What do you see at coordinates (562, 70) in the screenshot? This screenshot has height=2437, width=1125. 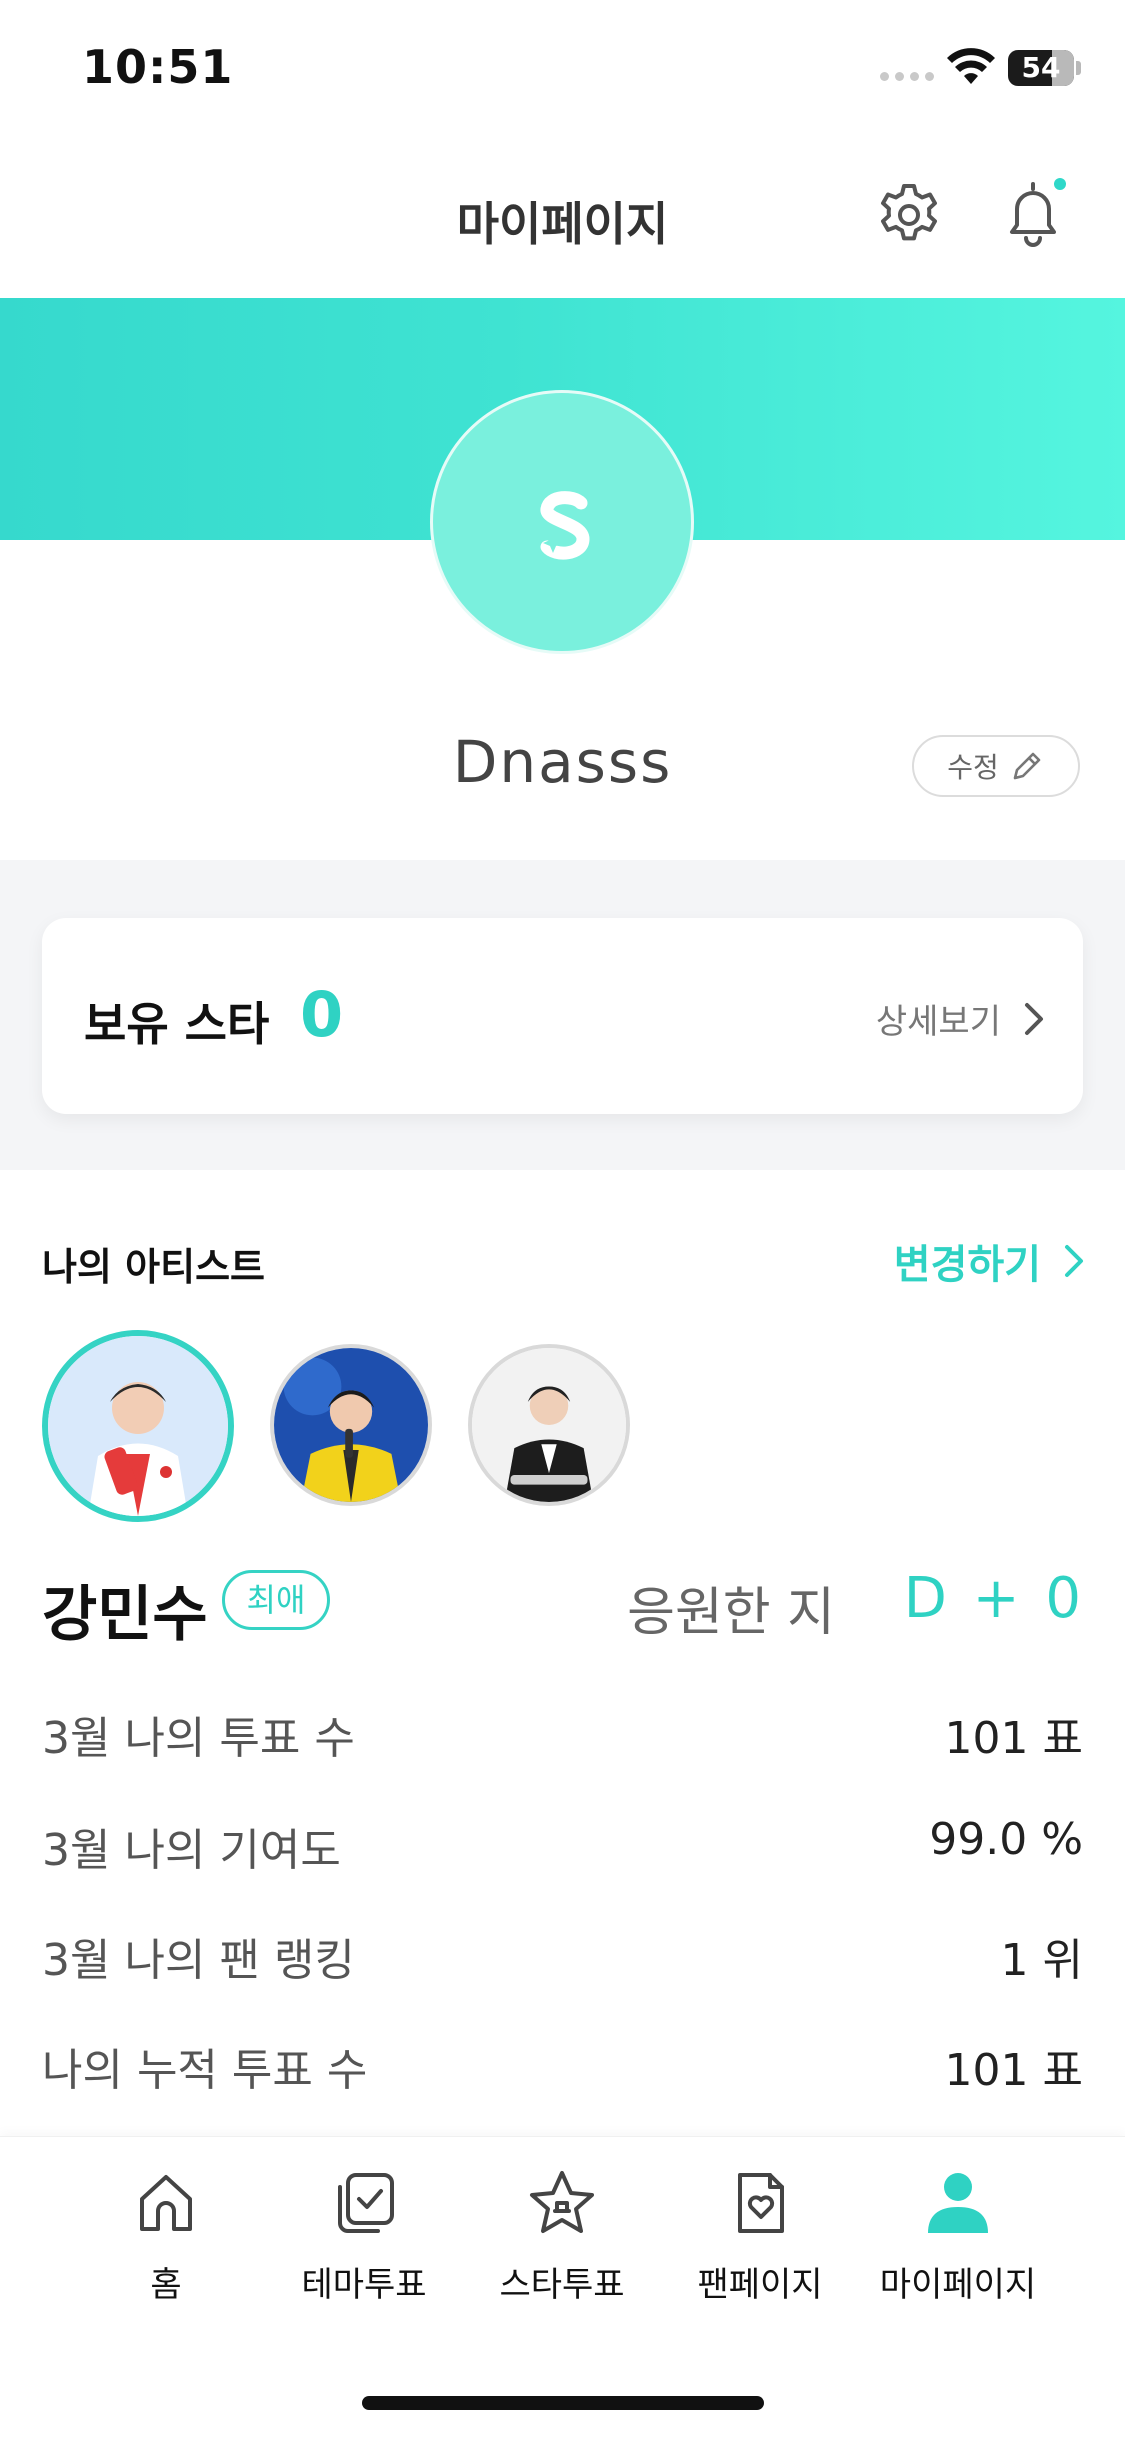 I see `status-bar: 10:51 54` at bounding box center [562, 70].